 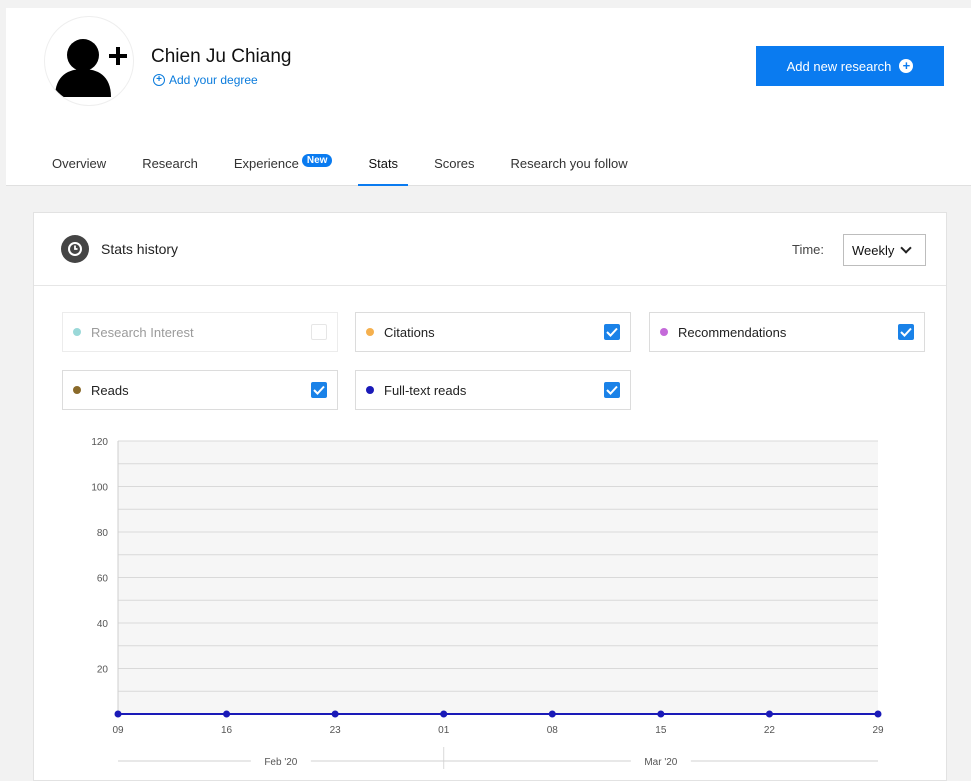 I want to click on tab-scores: Scores, so click(x=454, y=167).